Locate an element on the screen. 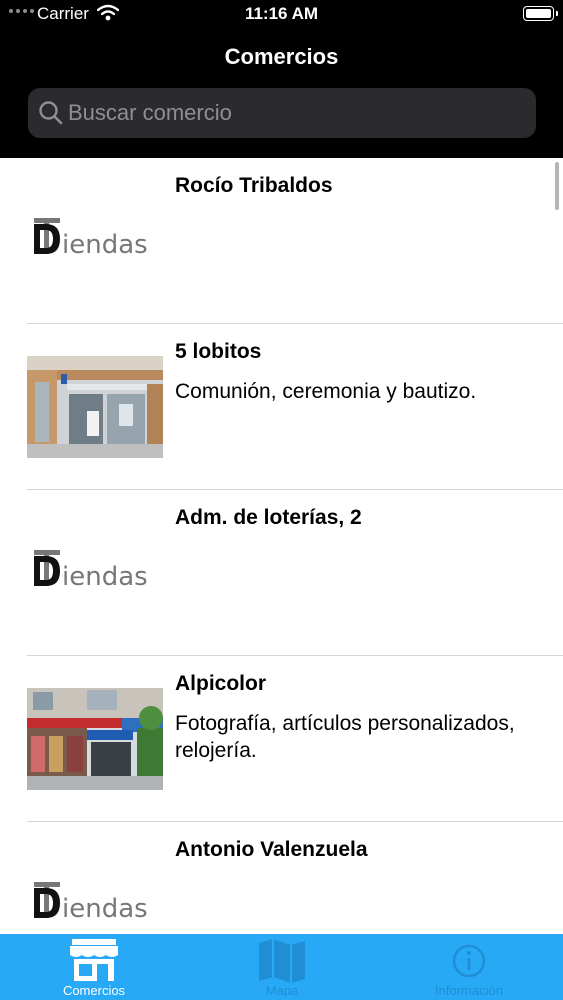 This screenshot has height=1000, width=563. shop-description: Comunión, ceremonia y bautizo. is located at coordinates (326, 391).